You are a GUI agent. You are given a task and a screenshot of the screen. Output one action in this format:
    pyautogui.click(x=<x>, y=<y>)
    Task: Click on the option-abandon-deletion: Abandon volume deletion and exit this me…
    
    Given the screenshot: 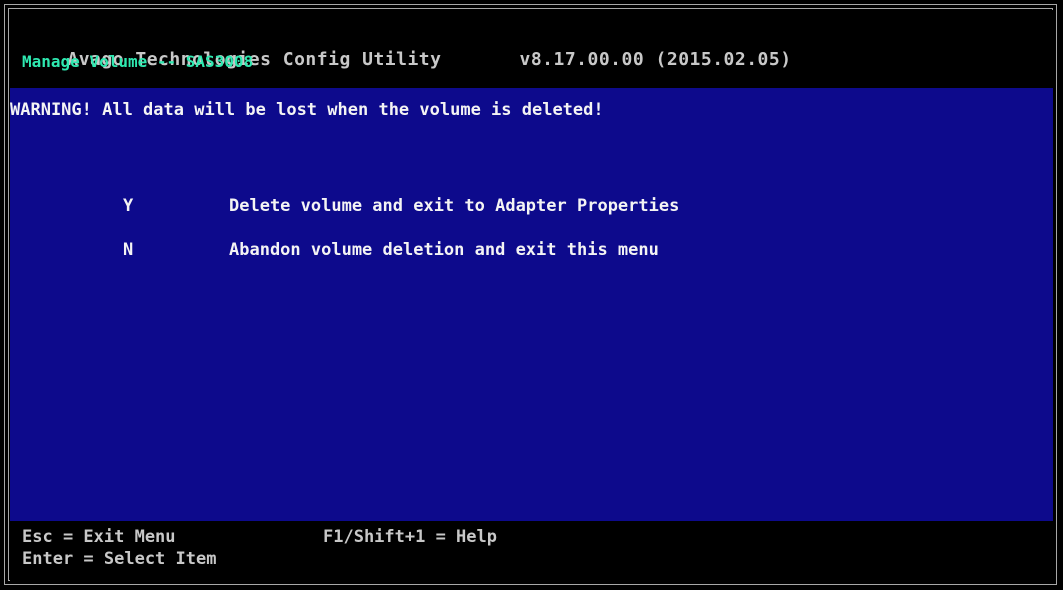 What is the action you would take?
    pyautogui.click(x=444, y=250)
    